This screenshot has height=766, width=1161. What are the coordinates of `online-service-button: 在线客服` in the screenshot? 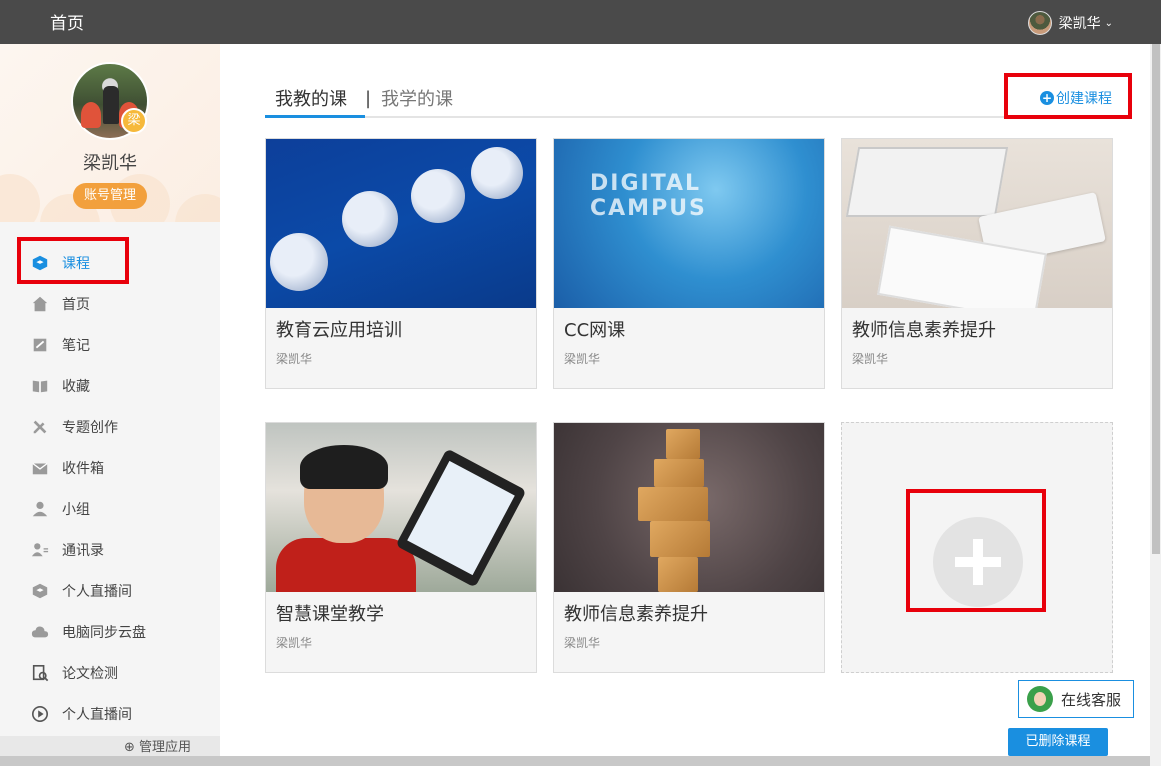 It's located at (1076, 699).